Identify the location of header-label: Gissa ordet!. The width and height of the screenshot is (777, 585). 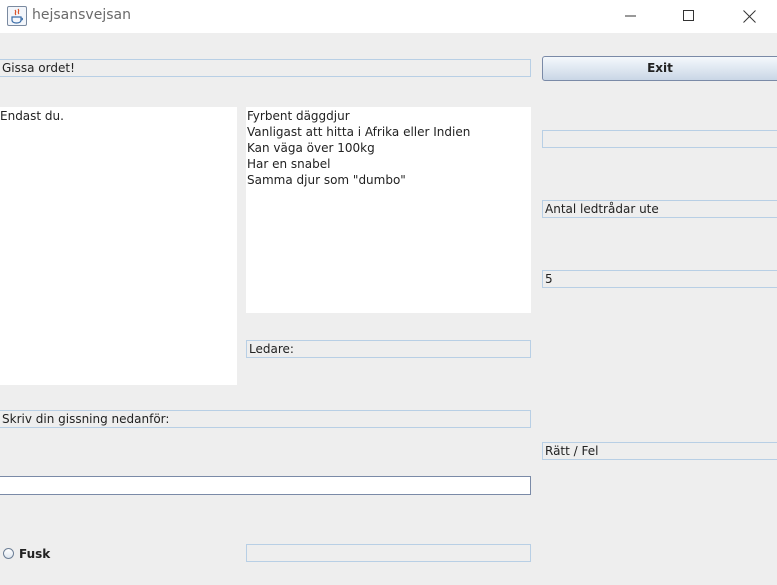
(265, 68).